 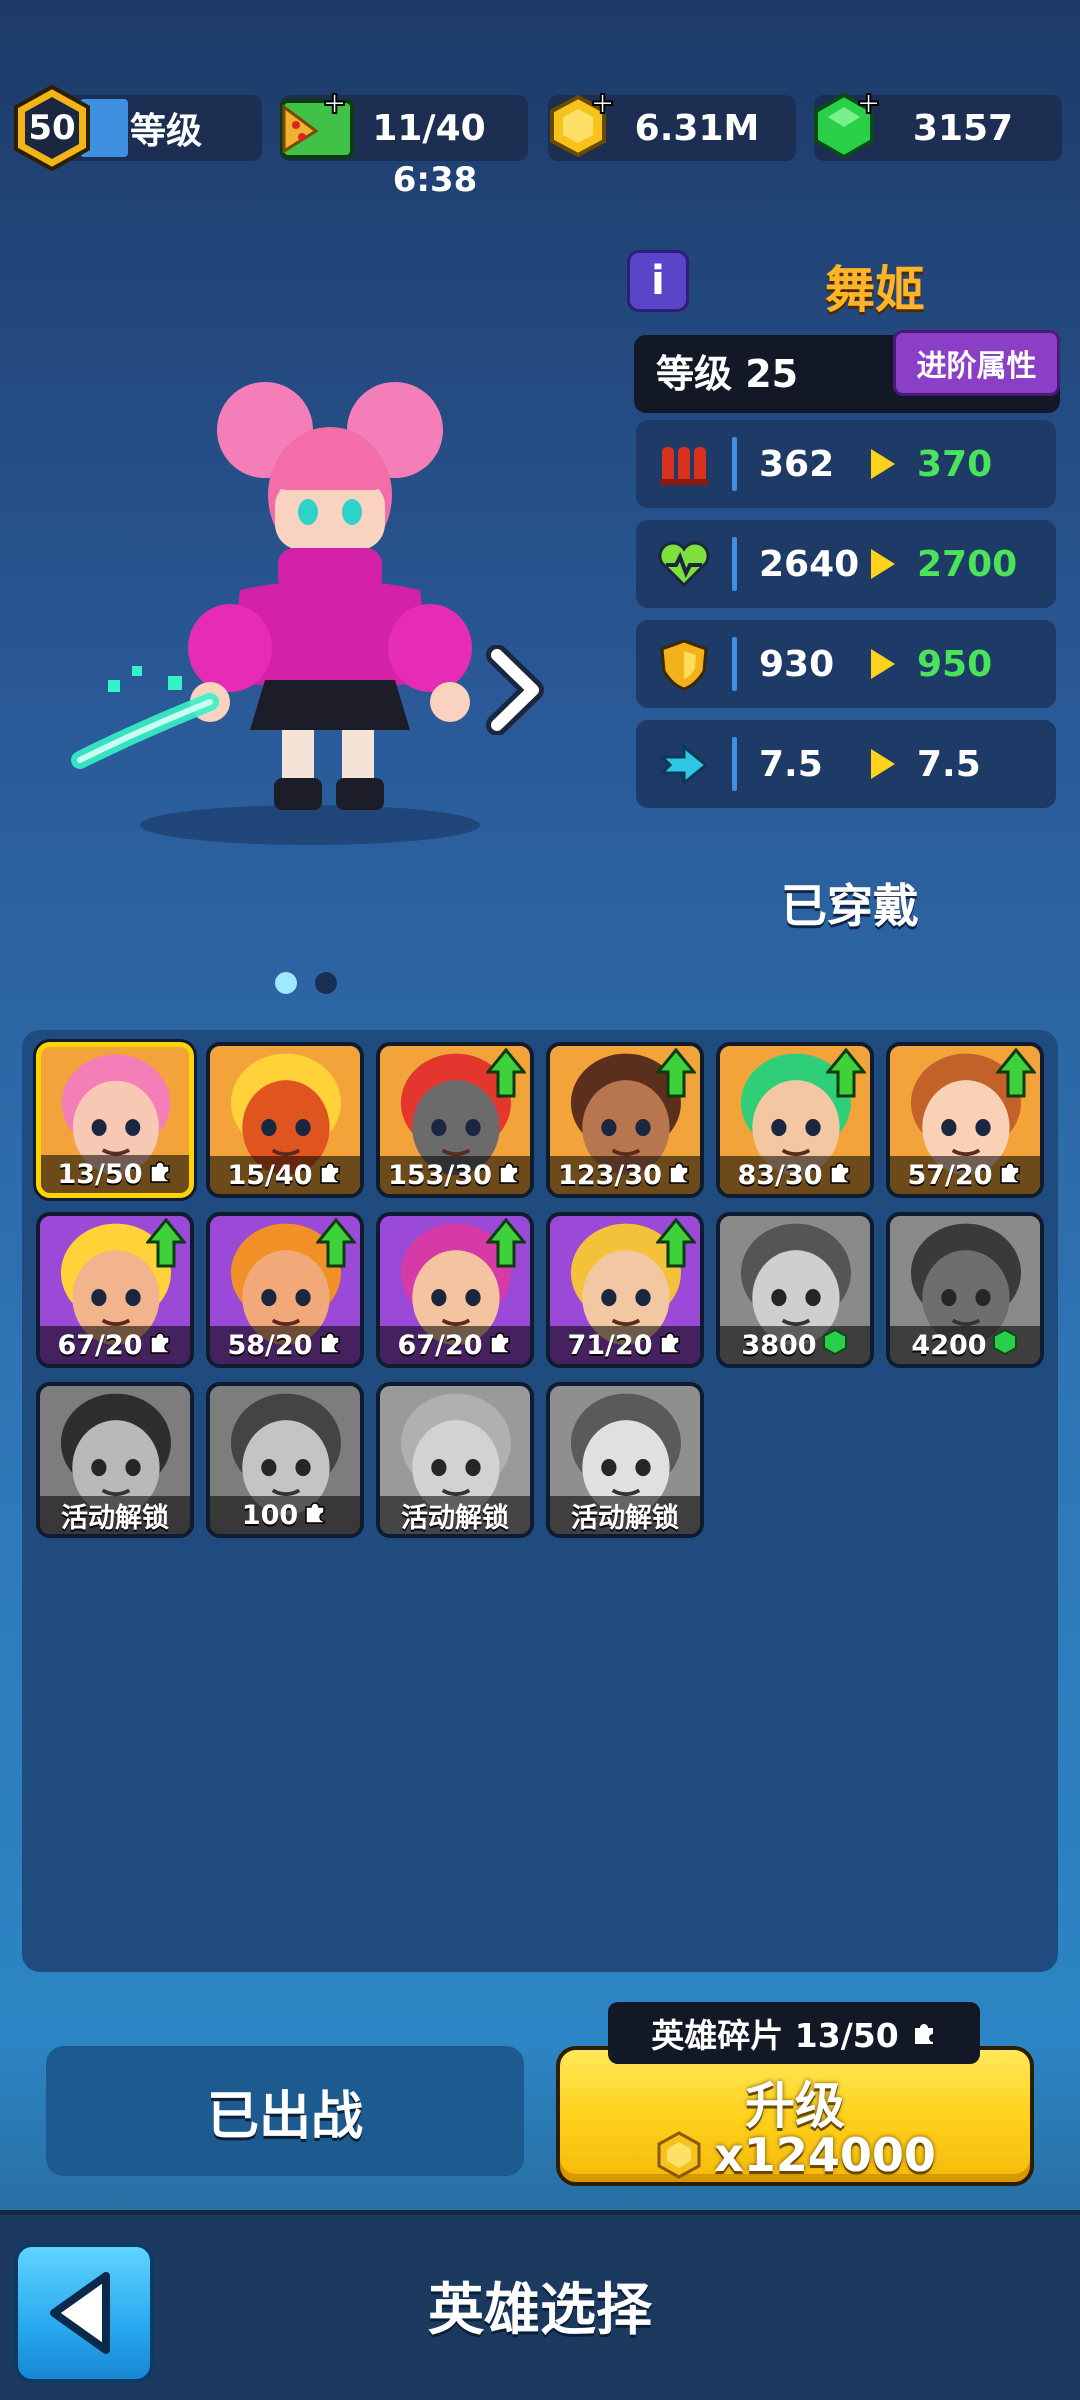 I want to click on upgrade-button: 升级 x124000, so click(x=795, y=2116).